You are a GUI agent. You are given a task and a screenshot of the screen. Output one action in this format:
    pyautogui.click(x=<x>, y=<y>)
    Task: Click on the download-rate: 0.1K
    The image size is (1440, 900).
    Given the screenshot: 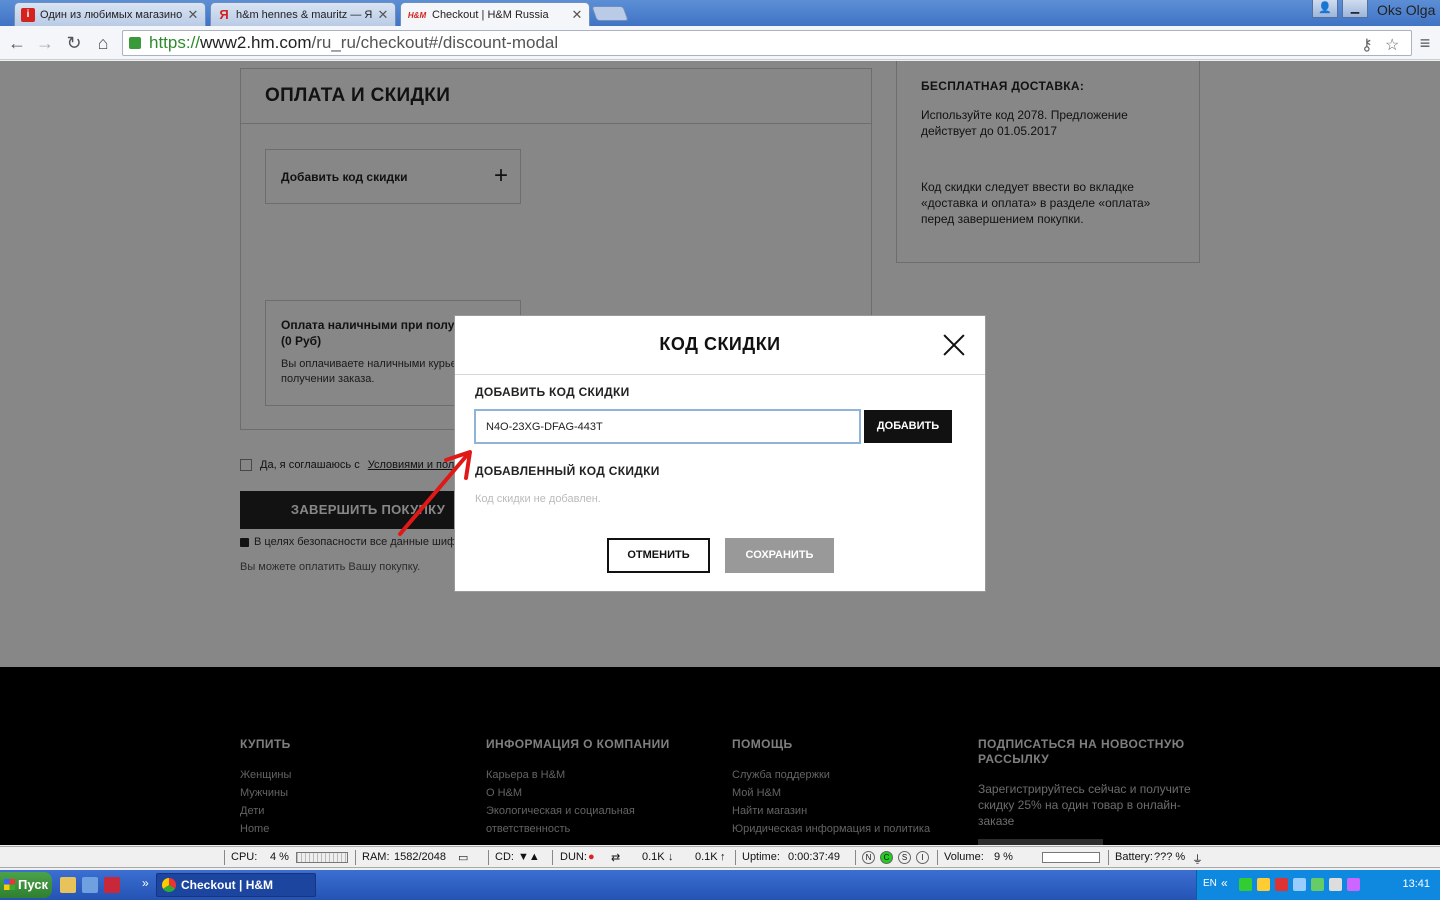 What is the action you would take?
    pyautogui.click(x=653, y=857)
    